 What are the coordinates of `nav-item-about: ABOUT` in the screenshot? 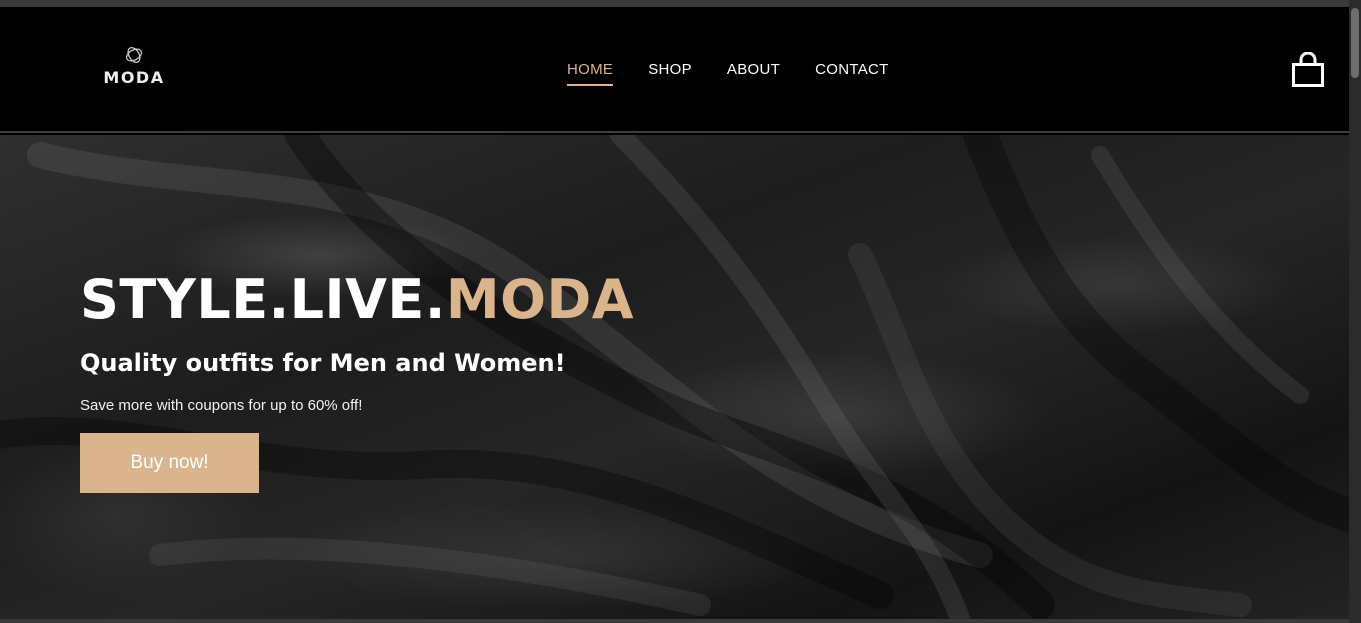 It's located at (753, 72).